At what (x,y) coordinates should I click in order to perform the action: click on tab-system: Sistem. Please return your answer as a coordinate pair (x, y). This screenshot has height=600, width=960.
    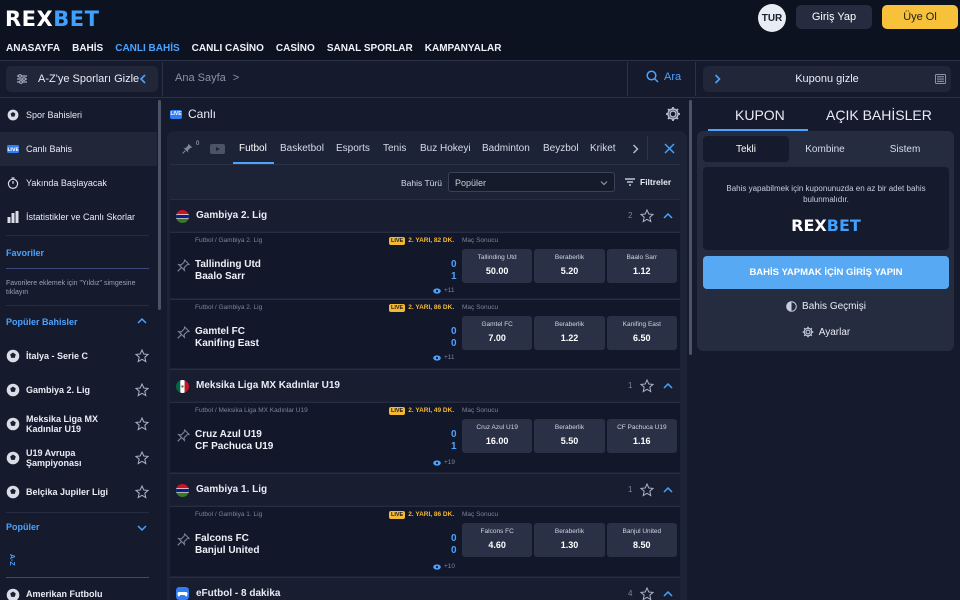
    Looking at the image, I should click on (905, 149).